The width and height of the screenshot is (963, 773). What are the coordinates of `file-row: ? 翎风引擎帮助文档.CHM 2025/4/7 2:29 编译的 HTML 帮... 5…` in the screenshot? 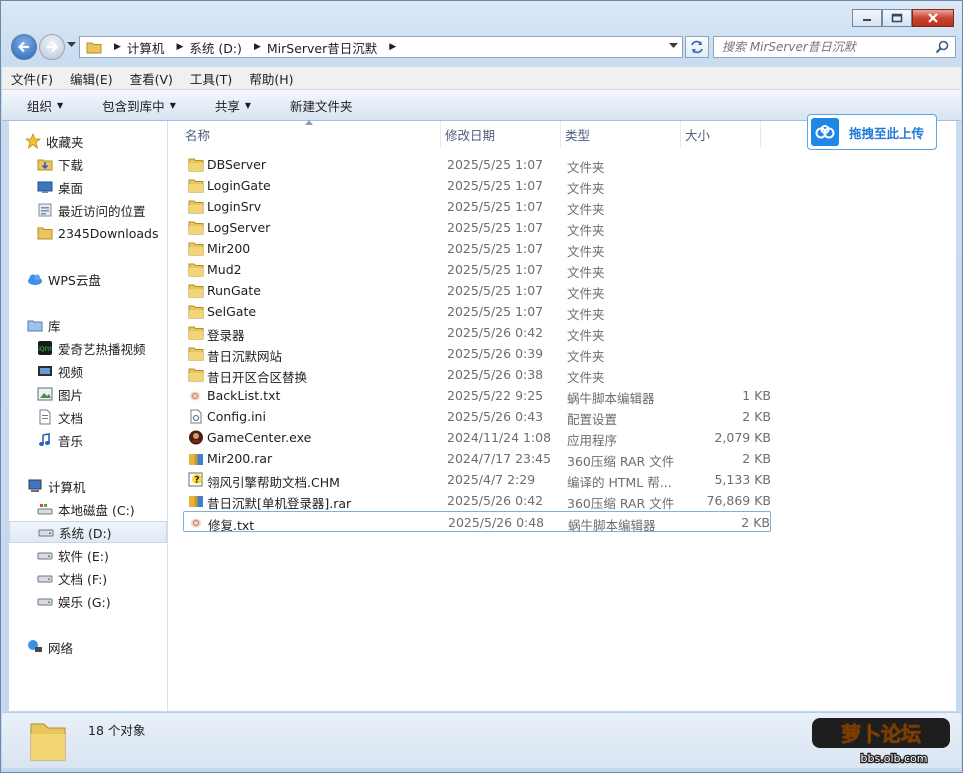 It's located at (477, 479).